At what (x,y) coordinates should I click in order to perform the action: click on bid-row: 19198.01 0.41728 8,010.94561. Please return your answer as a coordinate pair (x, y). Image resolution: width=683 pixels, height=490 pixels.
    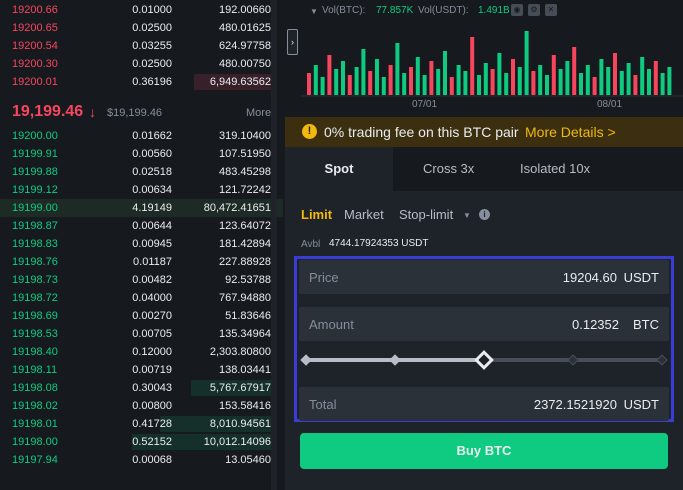
    Looking at the image, I should click on (141, 424).